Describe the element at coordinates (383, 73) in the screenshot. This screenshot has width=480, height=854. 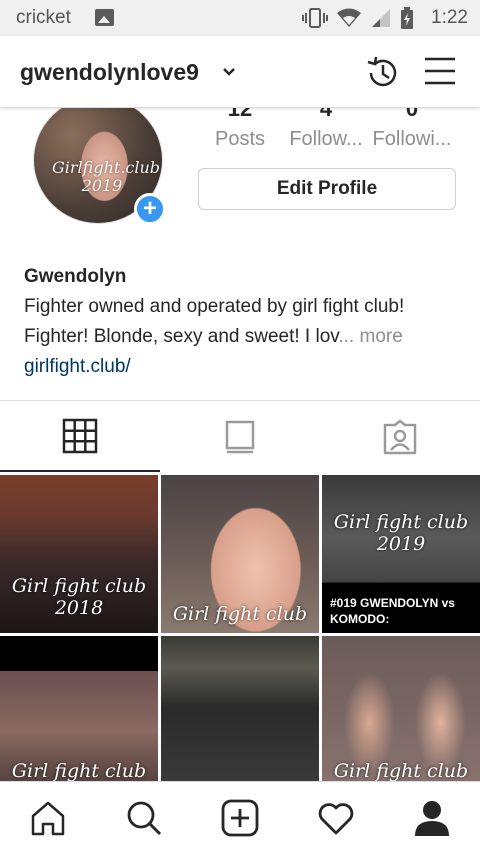
I see `archive-history-icon` at that location.